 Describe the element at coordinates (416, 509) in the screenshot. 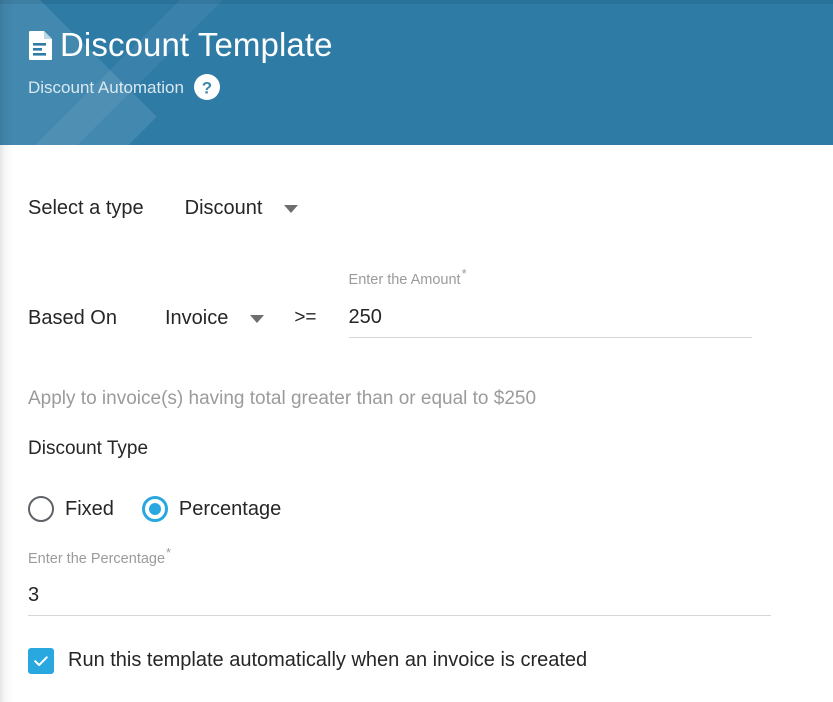

I see `discount-type-radio-group: Fixed Percentage` at that location.